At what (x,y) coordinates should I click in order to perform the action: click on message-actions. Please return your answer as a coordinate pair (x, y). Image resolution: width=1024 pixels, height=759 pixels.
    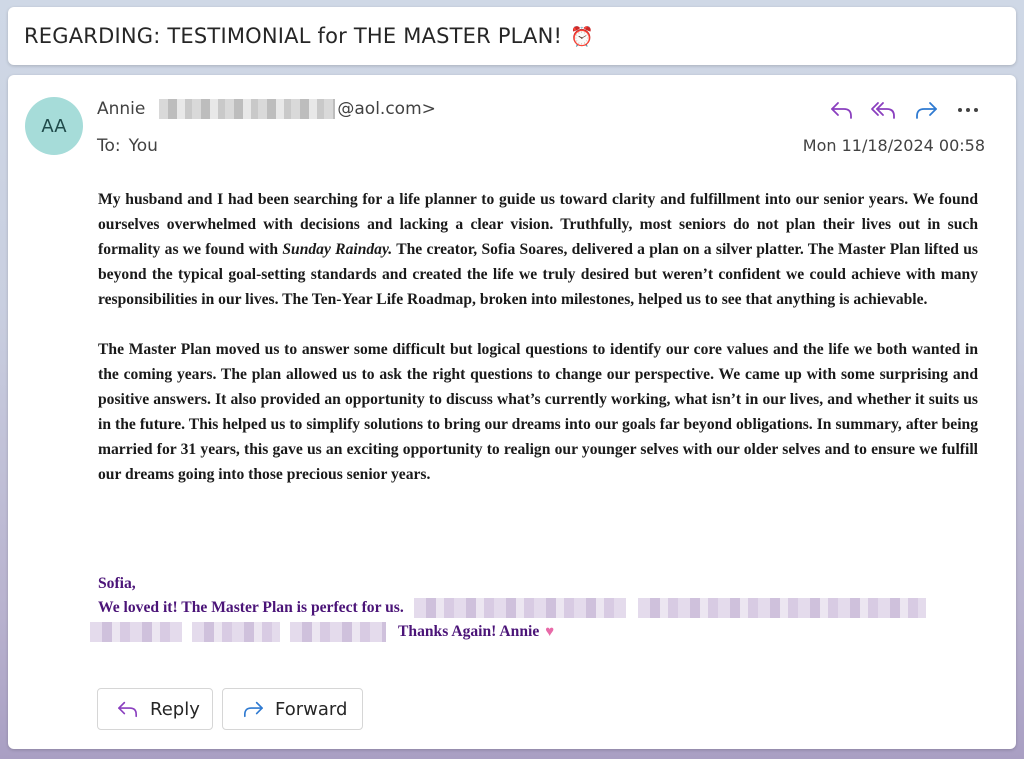
    Looking at the image, I should click on (905, 110).